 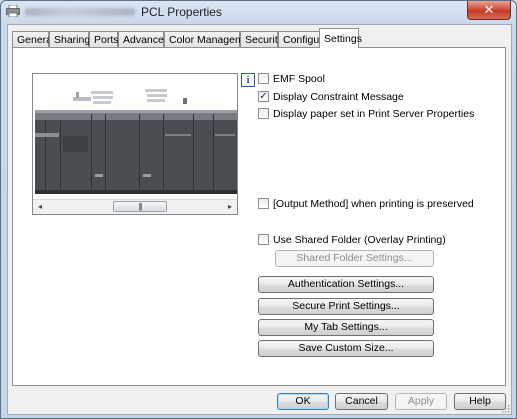 I want to click on close-button: ✕, so click(x=489, y=10).